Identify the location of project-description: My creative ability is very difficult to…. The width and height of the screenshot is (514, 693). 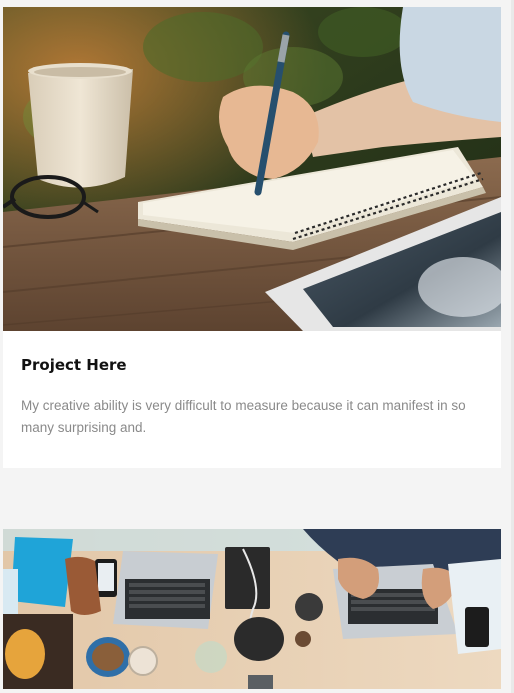
(243, 416).